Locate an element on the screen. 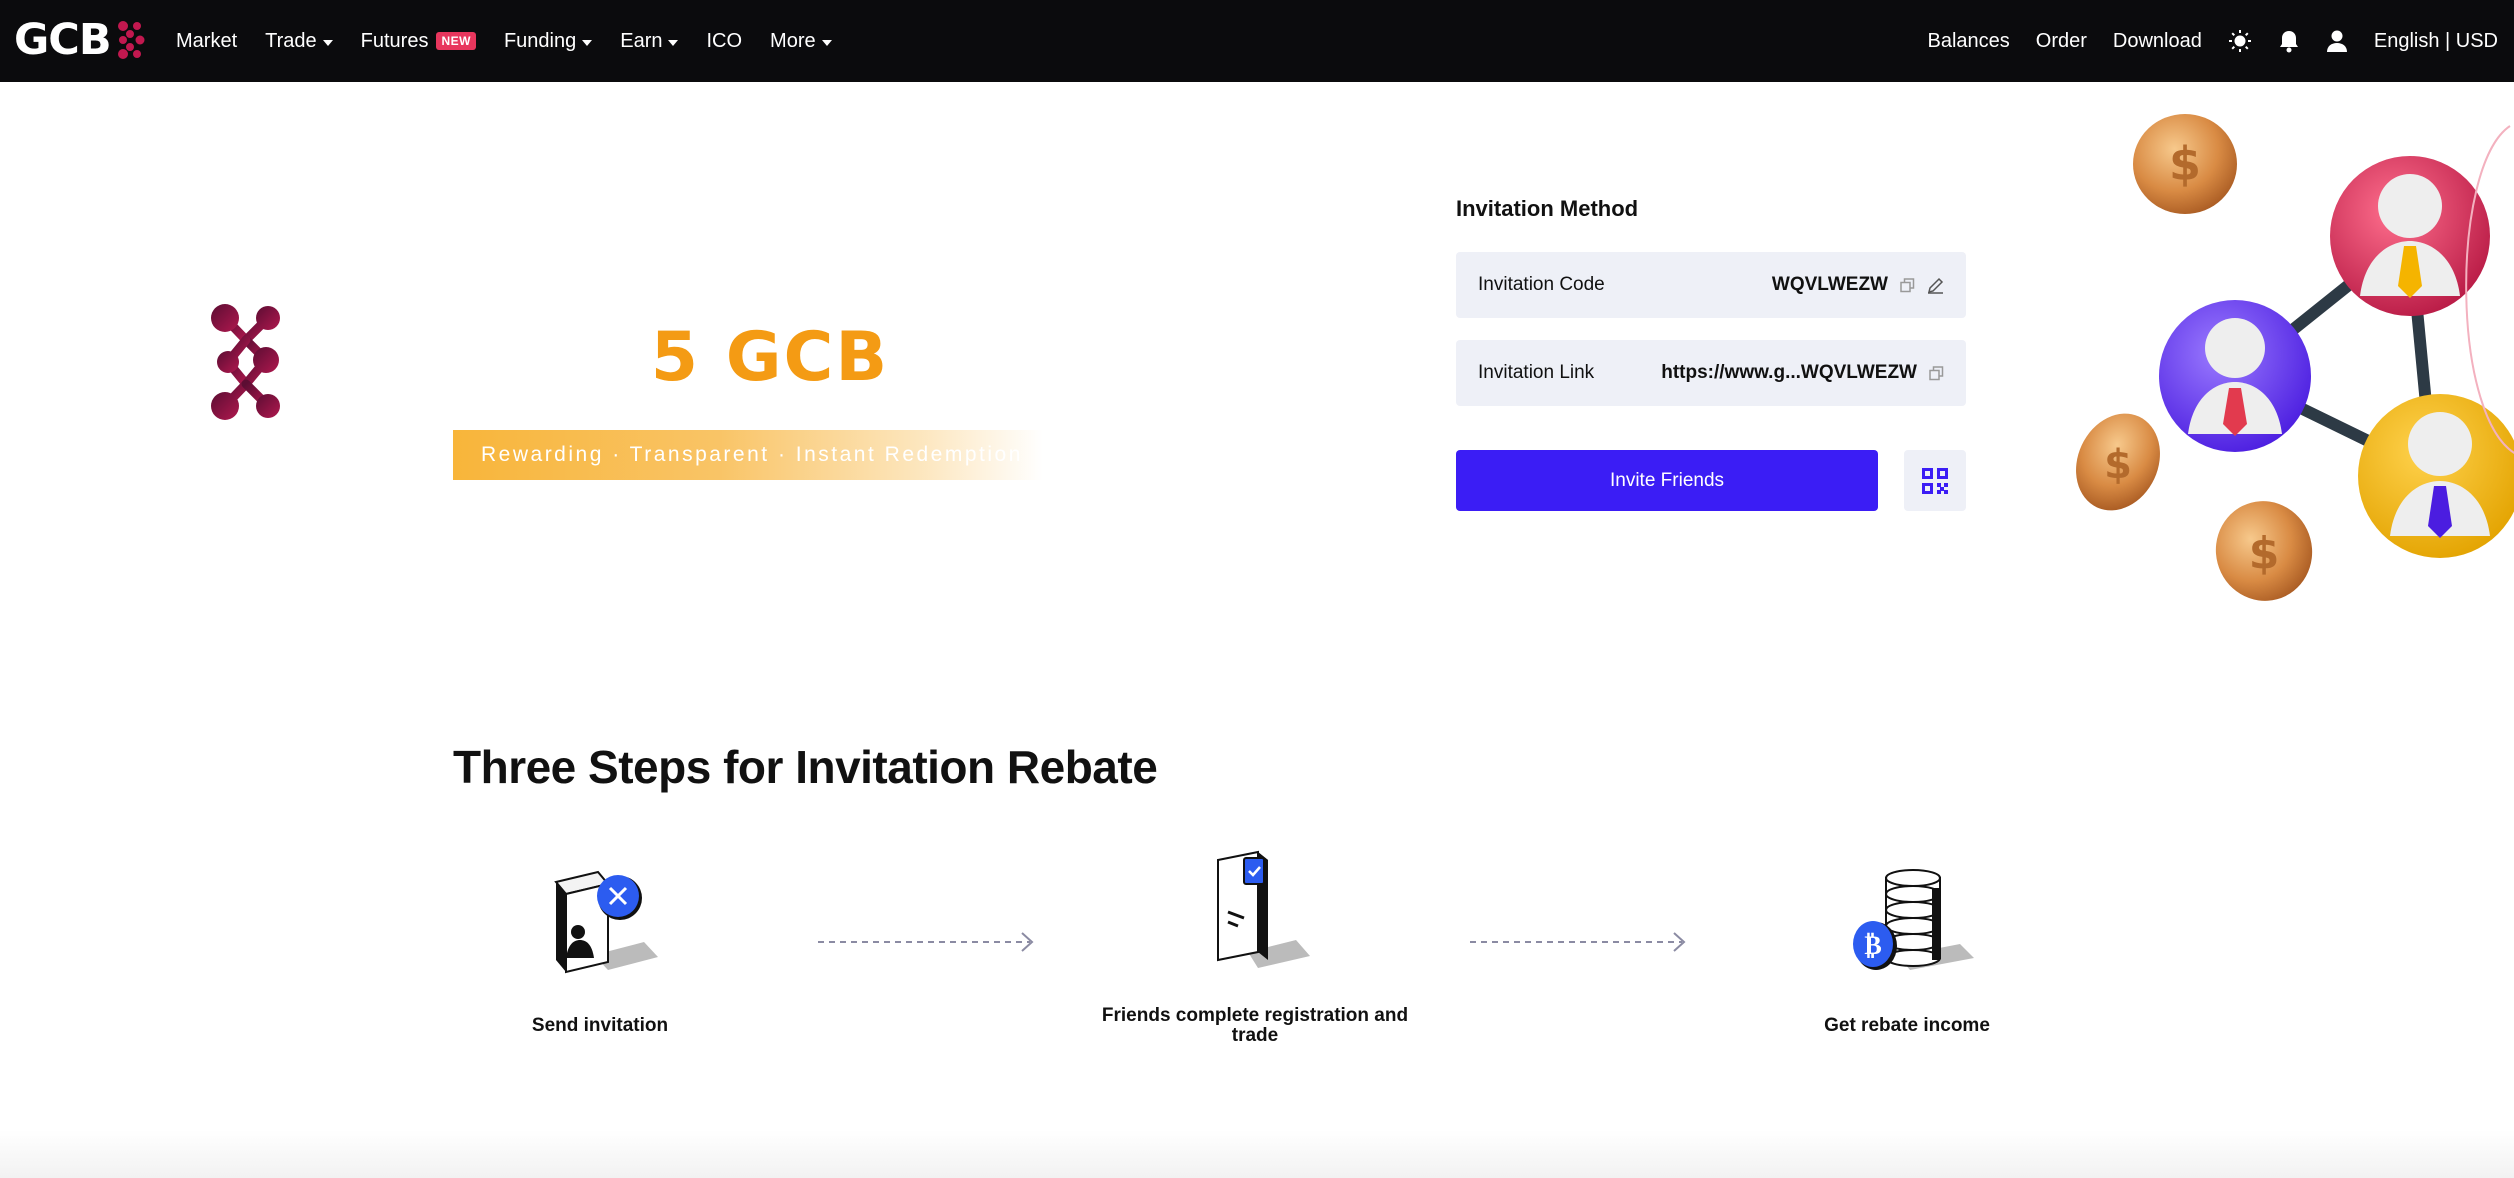  invitation-link-row: Invitation Link https://www.g...WQVLWEZW is located at coordinates (1711, 373).